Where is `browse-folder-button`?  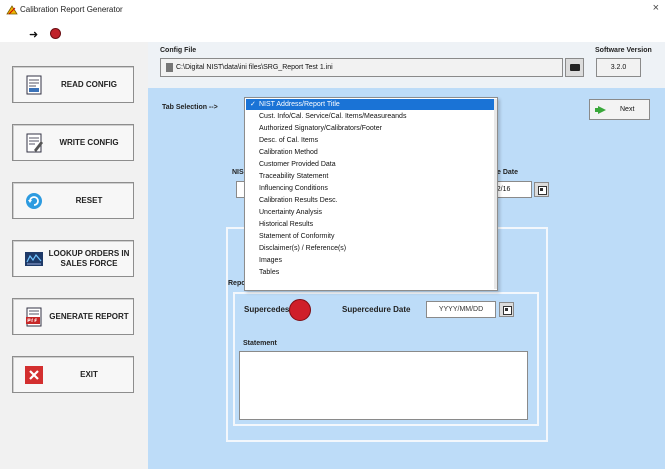 browse-folder-button is located at coordinates (574, 67).